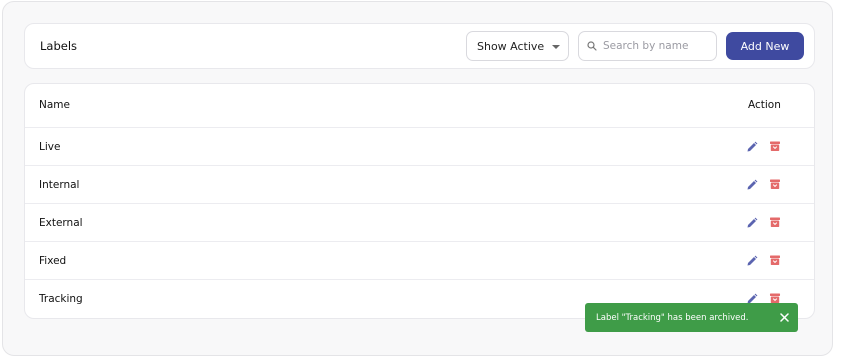 The width and height of the screenshot is (847, 358). I want to click on header-bar: Labels Show Active Add New, so click(419, 46).